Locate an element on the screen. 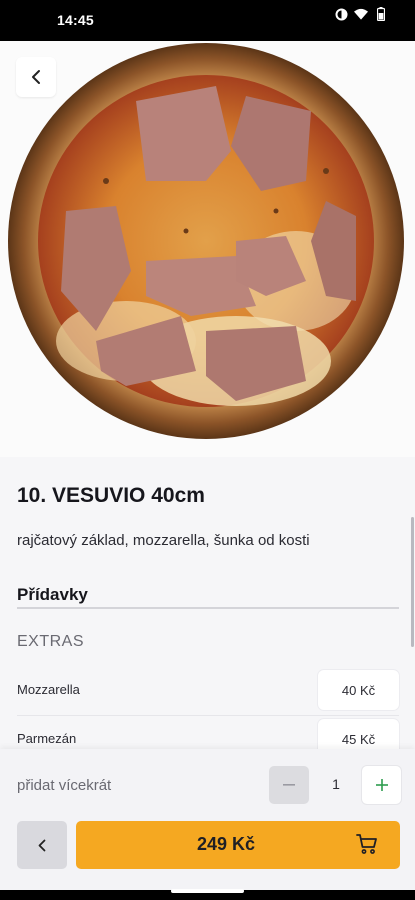 This screenshot has height=900, width=415. product-title: 10. VESUVIO 40cm is located at coordinates (111, 495).